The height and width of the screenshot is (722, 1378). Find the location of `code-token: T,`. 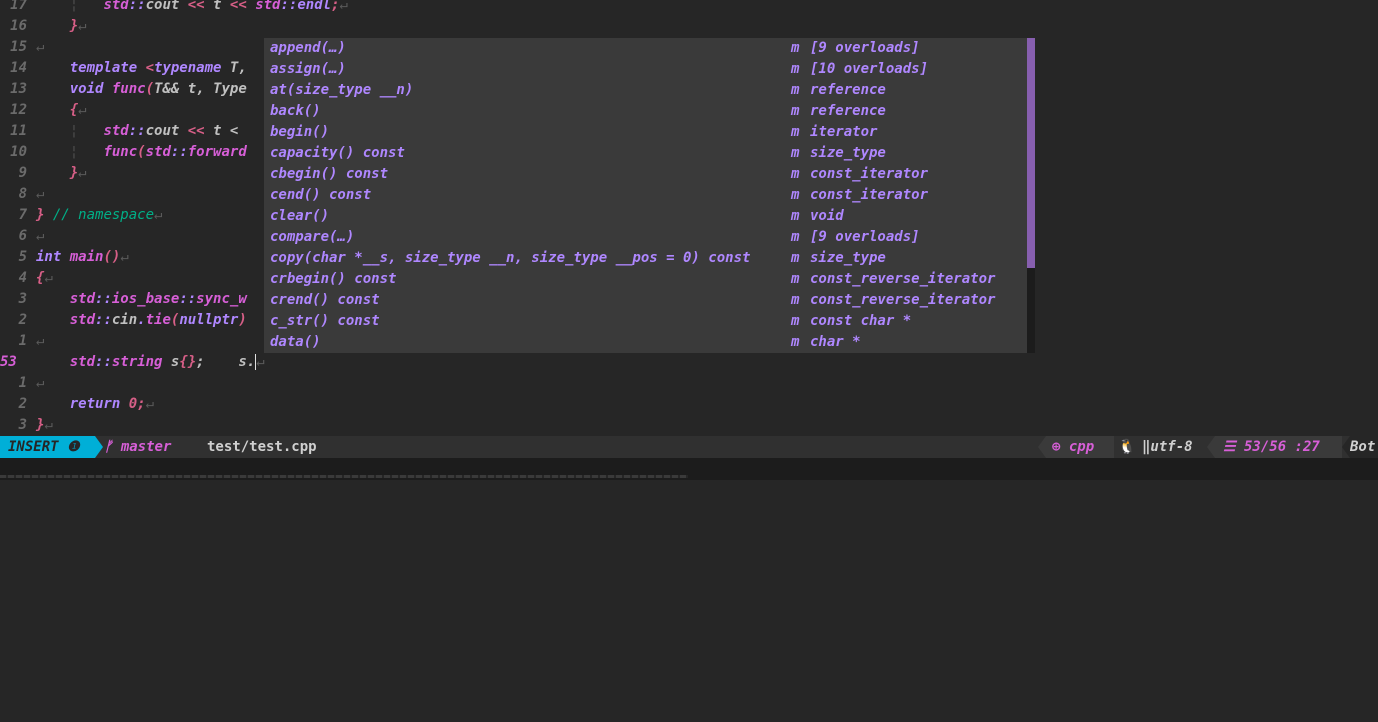

code-token: T, is located at coordinates (234, 68).